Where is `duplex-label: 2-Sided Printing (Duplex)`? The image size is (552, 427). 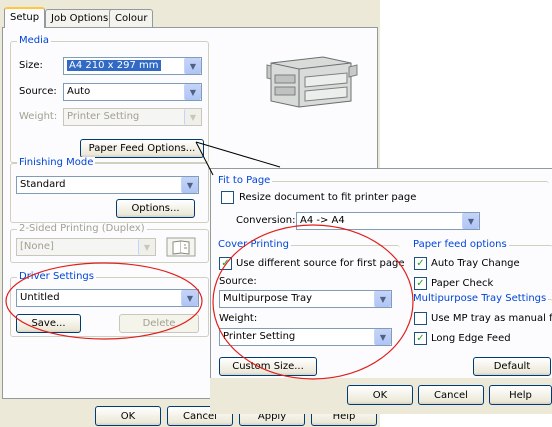
duplex-label: 2-Sided Printing (Duplex) is located at coordinates (82, 228).